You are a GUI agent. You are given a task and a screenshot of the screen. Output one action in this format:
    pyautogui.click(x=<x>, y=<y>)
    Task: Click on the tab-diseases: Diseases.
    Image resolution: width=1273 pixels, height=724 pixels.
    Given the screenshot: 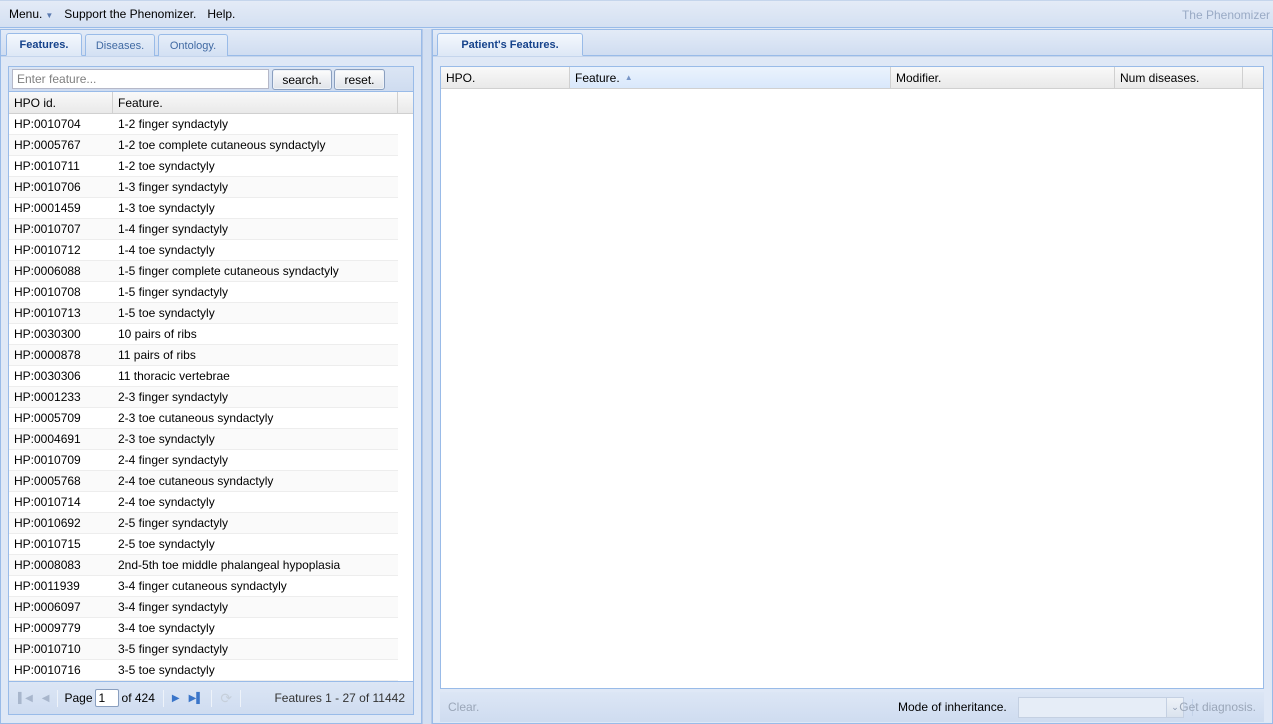 What is the action you would take?
    pyautogui.click(x=120, y=45)
    